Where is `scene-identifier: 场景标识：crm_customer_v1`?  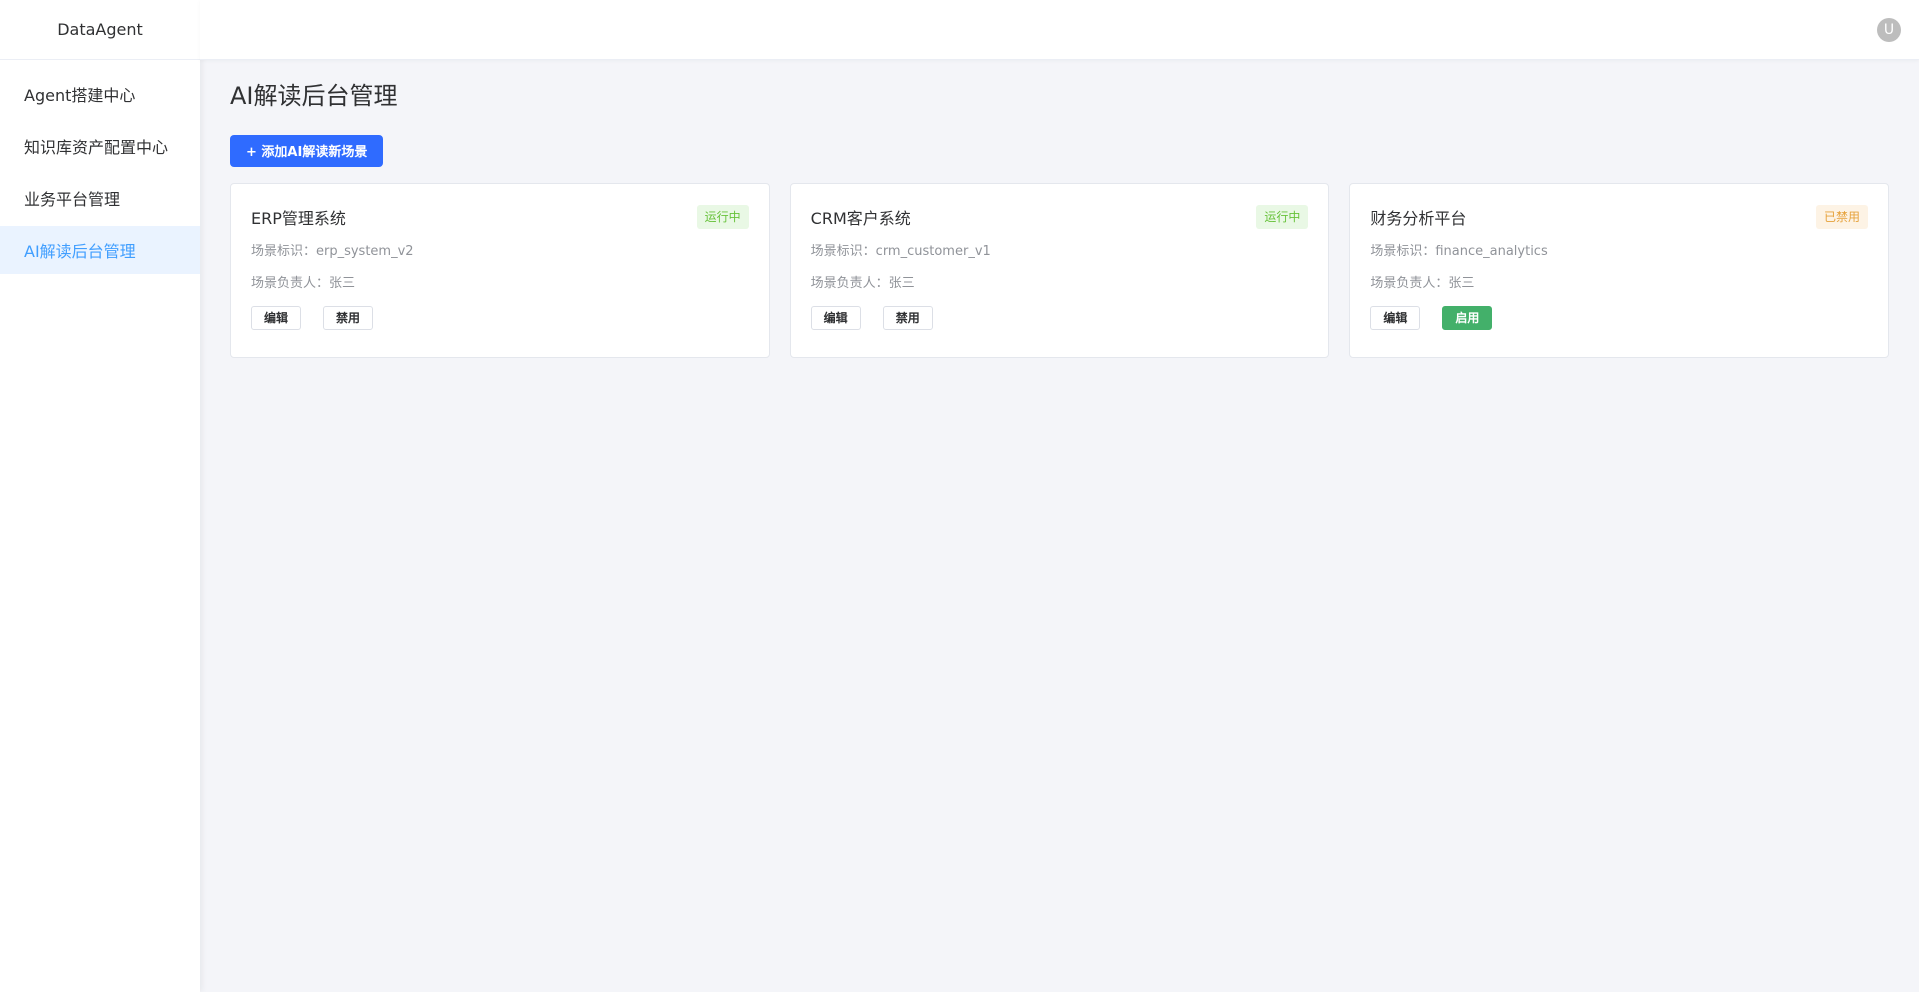
scene-identifier: 场景标识：crm_customer_v1 is located at coordinates (900, 251).